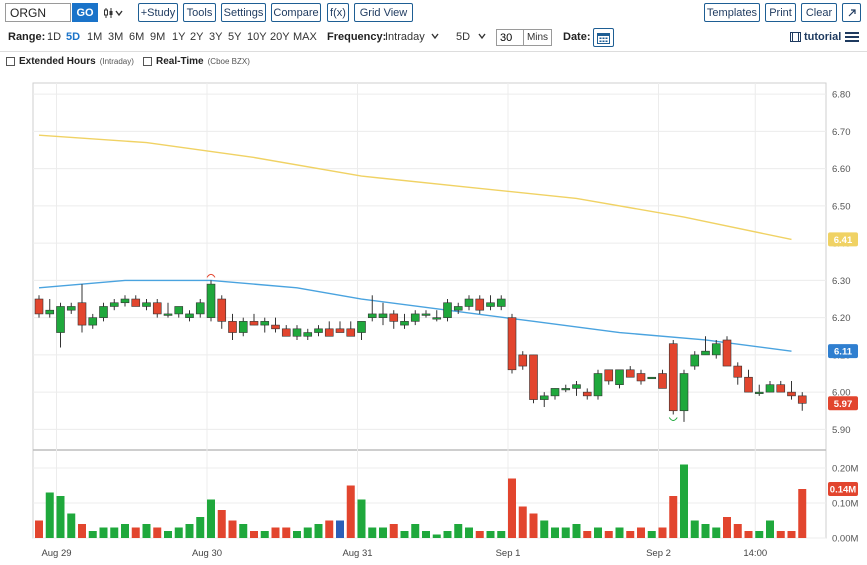  I want to click on value-badge-label: 6.41, so click(843, 240).